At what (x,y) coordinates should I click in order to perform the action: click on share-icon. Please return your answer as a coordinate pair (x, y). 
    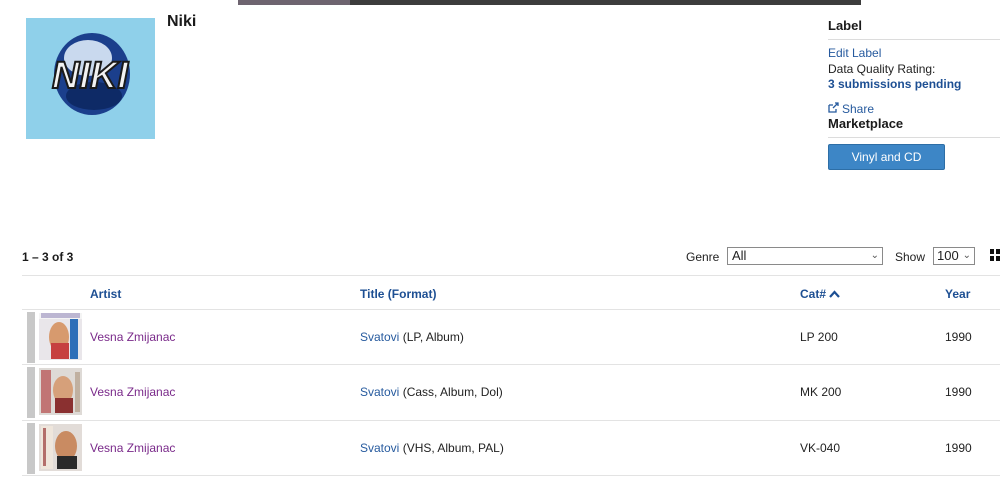
    Looking at the image, I should click on (833, 108).